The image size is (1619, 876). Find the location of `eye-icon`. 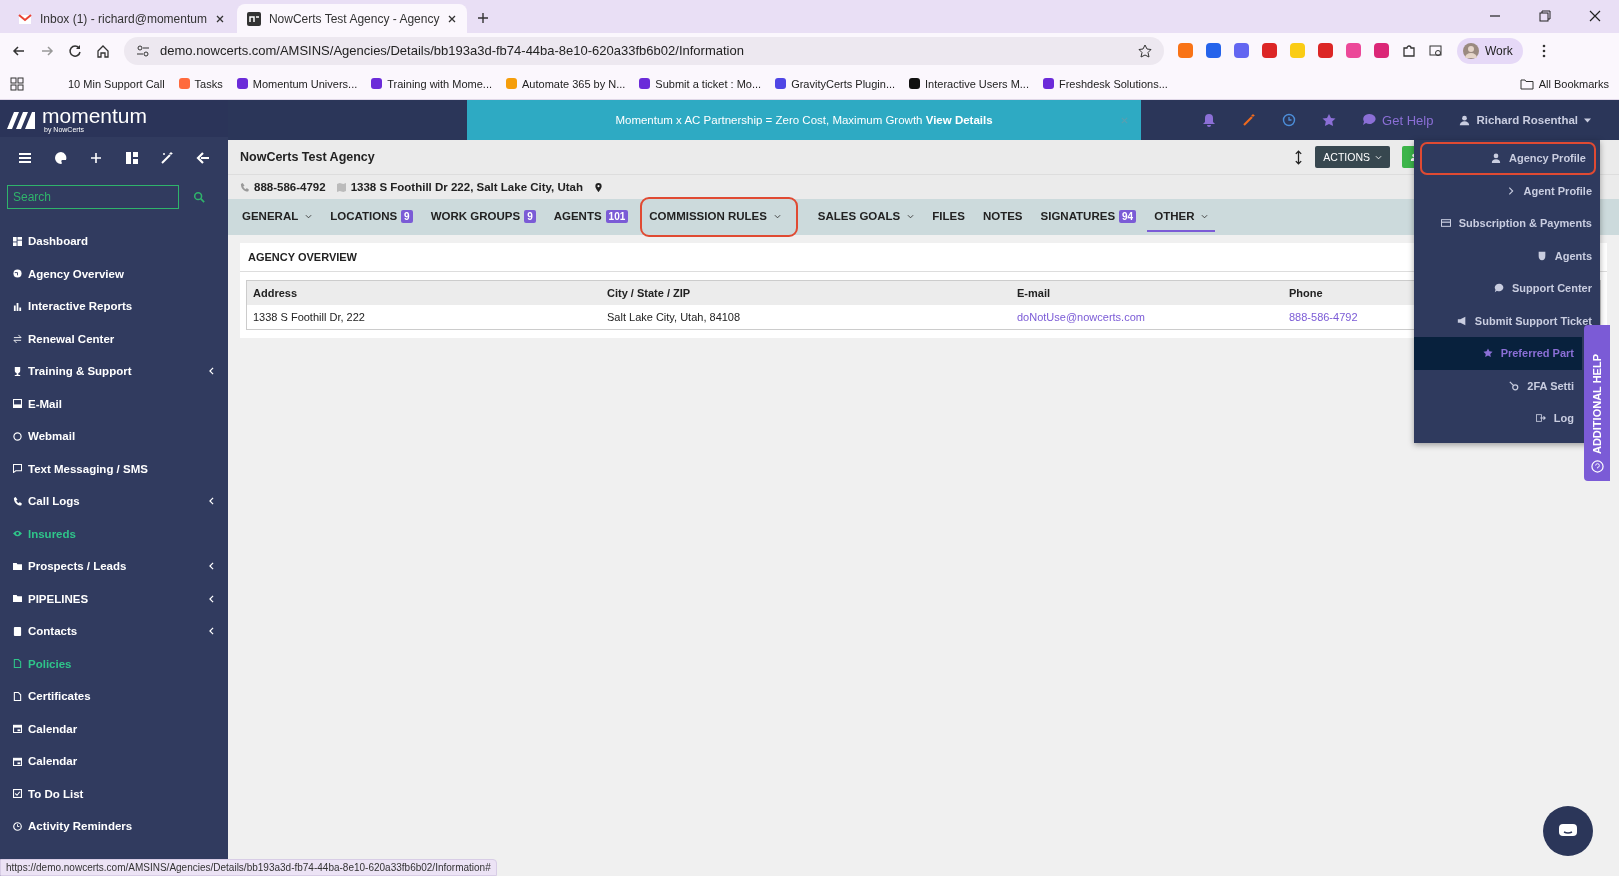

eye-icon is located at coordinates (17, 534).